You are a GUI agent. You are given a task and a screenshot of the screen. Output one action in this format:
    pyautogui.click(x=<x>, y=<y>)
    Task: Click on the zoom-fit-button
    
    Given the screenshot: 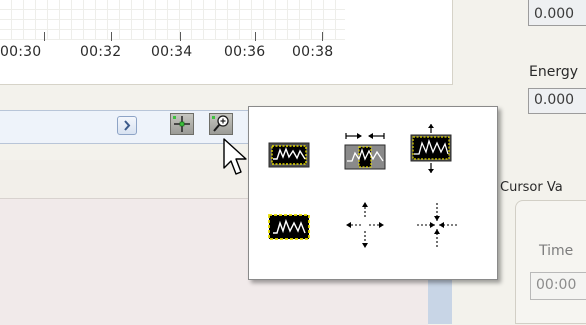 What is the action you would take?
    pyautogui.click(x=289, y=227)
    